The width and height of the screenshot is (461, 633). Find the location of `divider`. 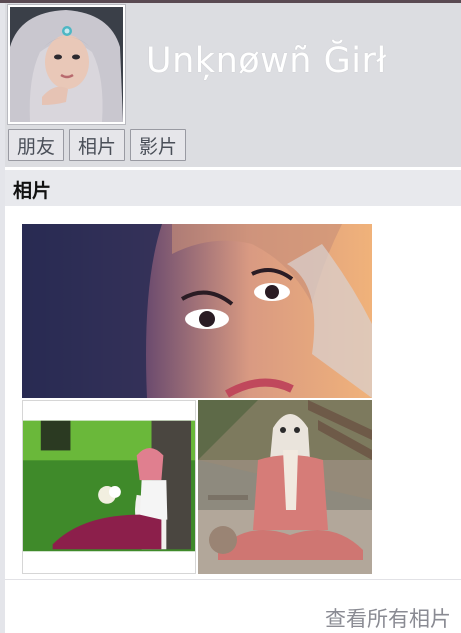

divider is located at coordinates (233, 579).